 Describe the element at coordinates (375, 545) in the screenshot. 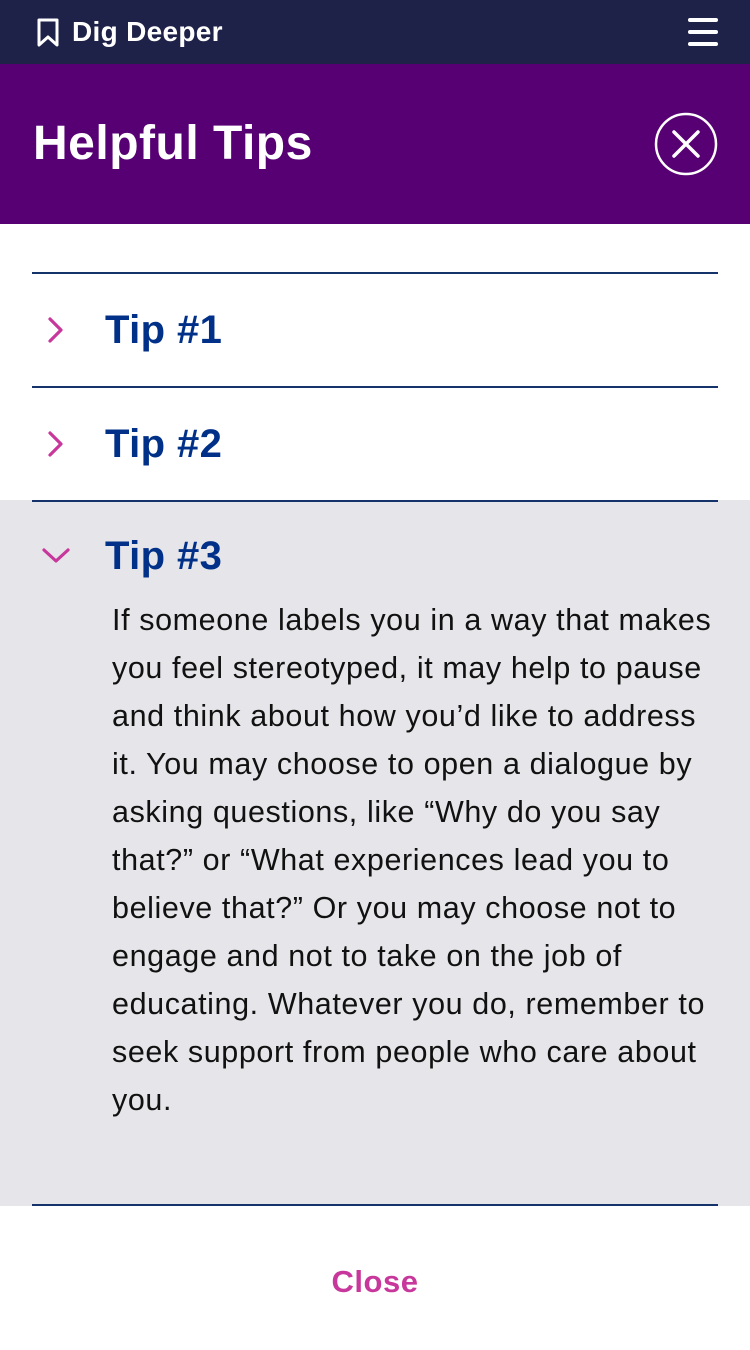

I see `accordion-item-tip-3: Tip #3` at that location.